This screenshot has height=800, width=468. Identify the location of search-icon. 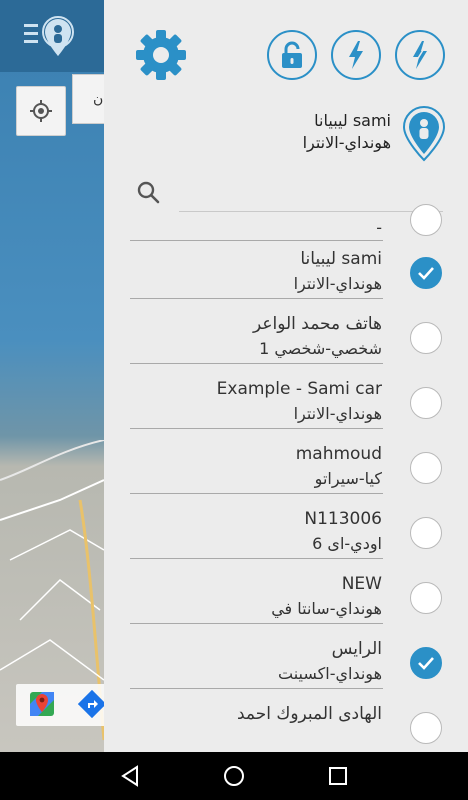
(148, 192).